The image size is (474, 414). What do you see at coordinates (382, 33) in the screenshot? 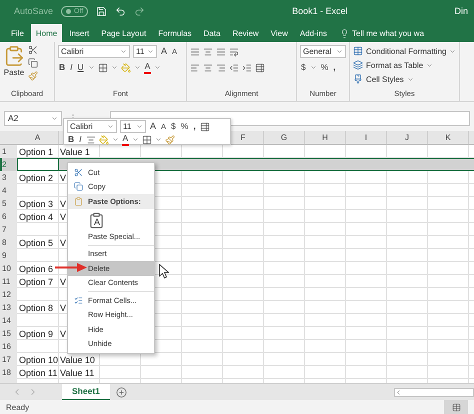
I see `tell-me-field: Tell me what you wa` at bounding box center [382, 33].